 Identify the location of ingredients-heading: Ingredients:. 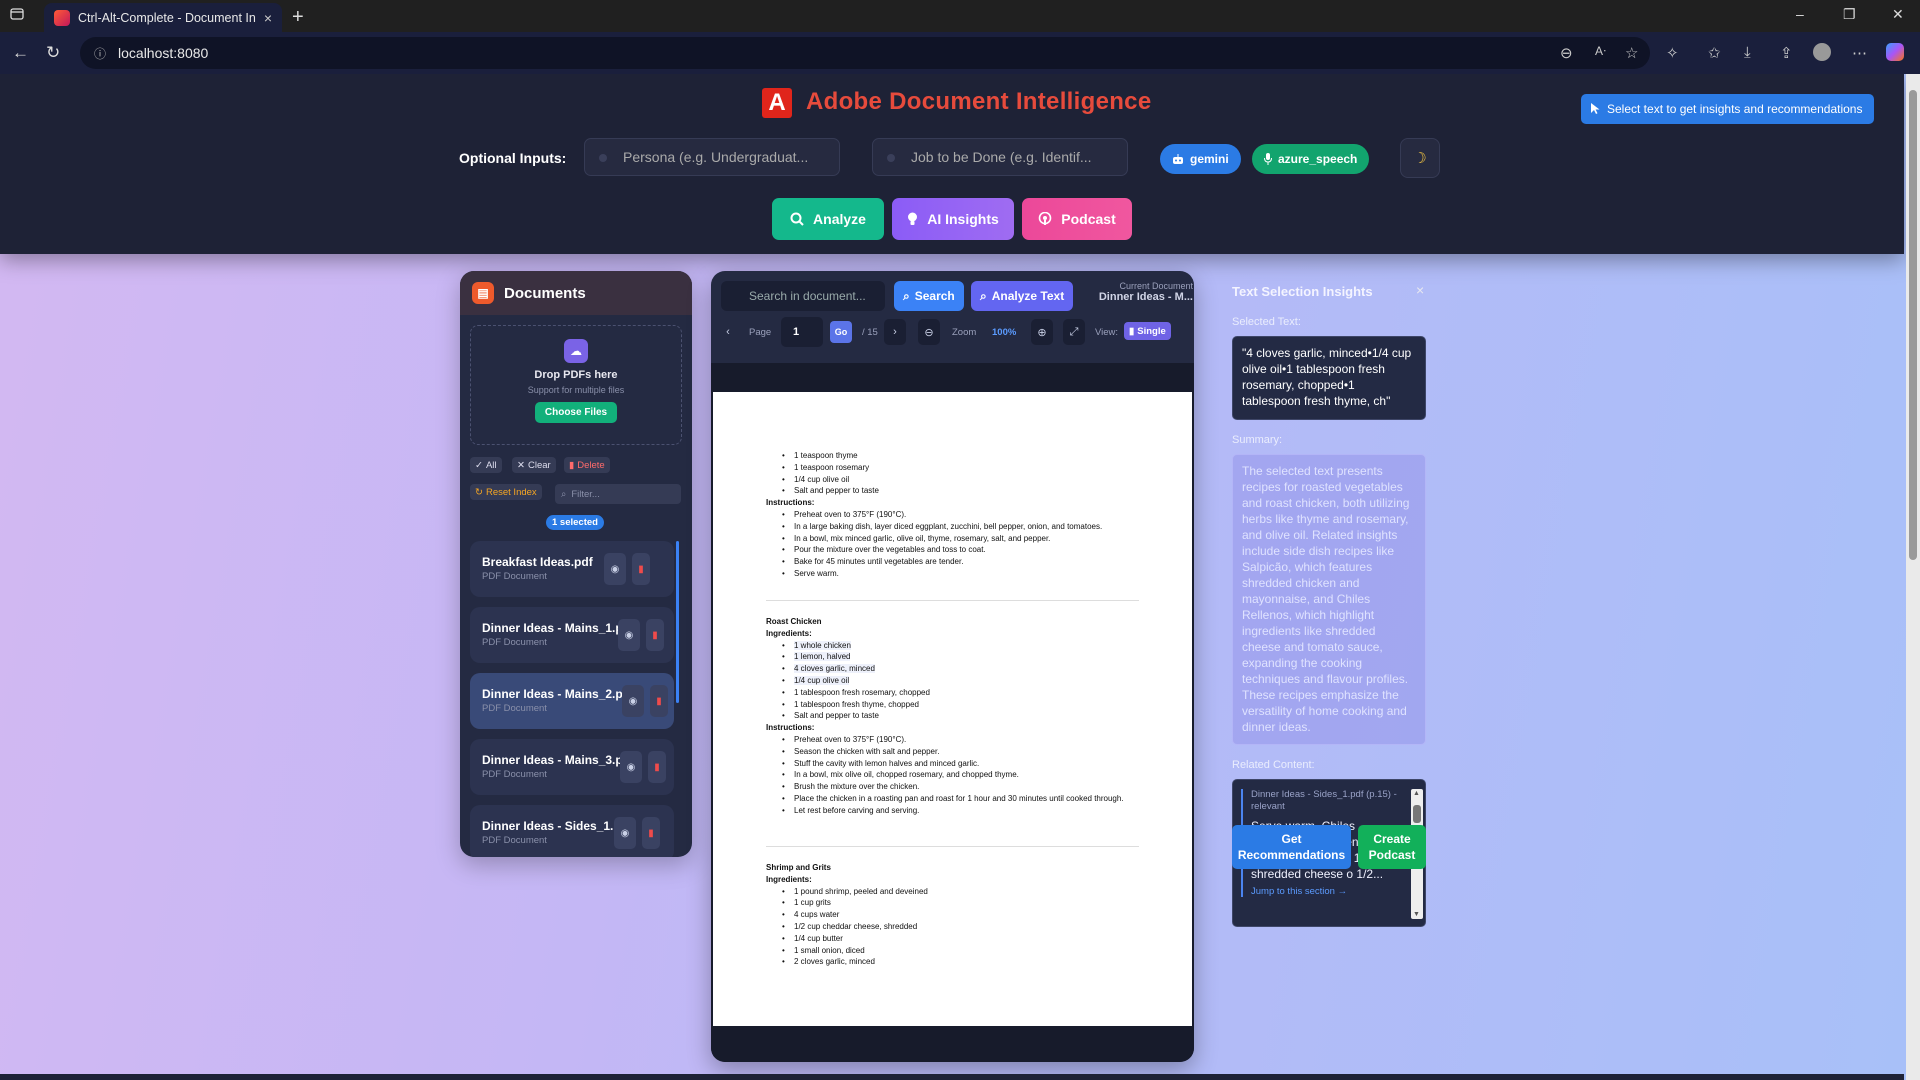
(789, 633).